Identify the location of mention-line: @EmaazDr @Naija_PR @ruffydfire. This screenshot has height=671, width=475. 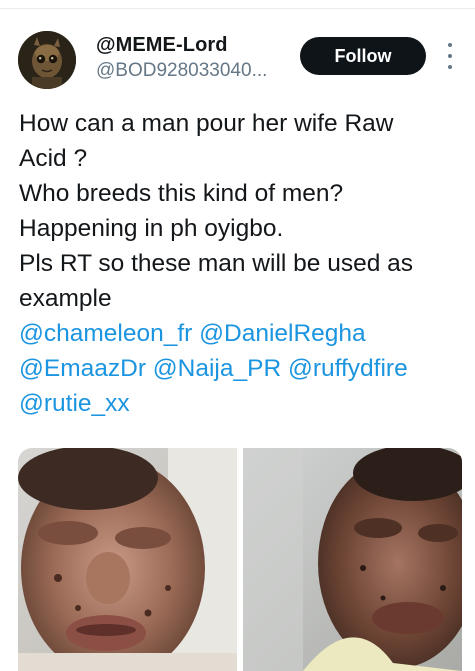
(244, 368).